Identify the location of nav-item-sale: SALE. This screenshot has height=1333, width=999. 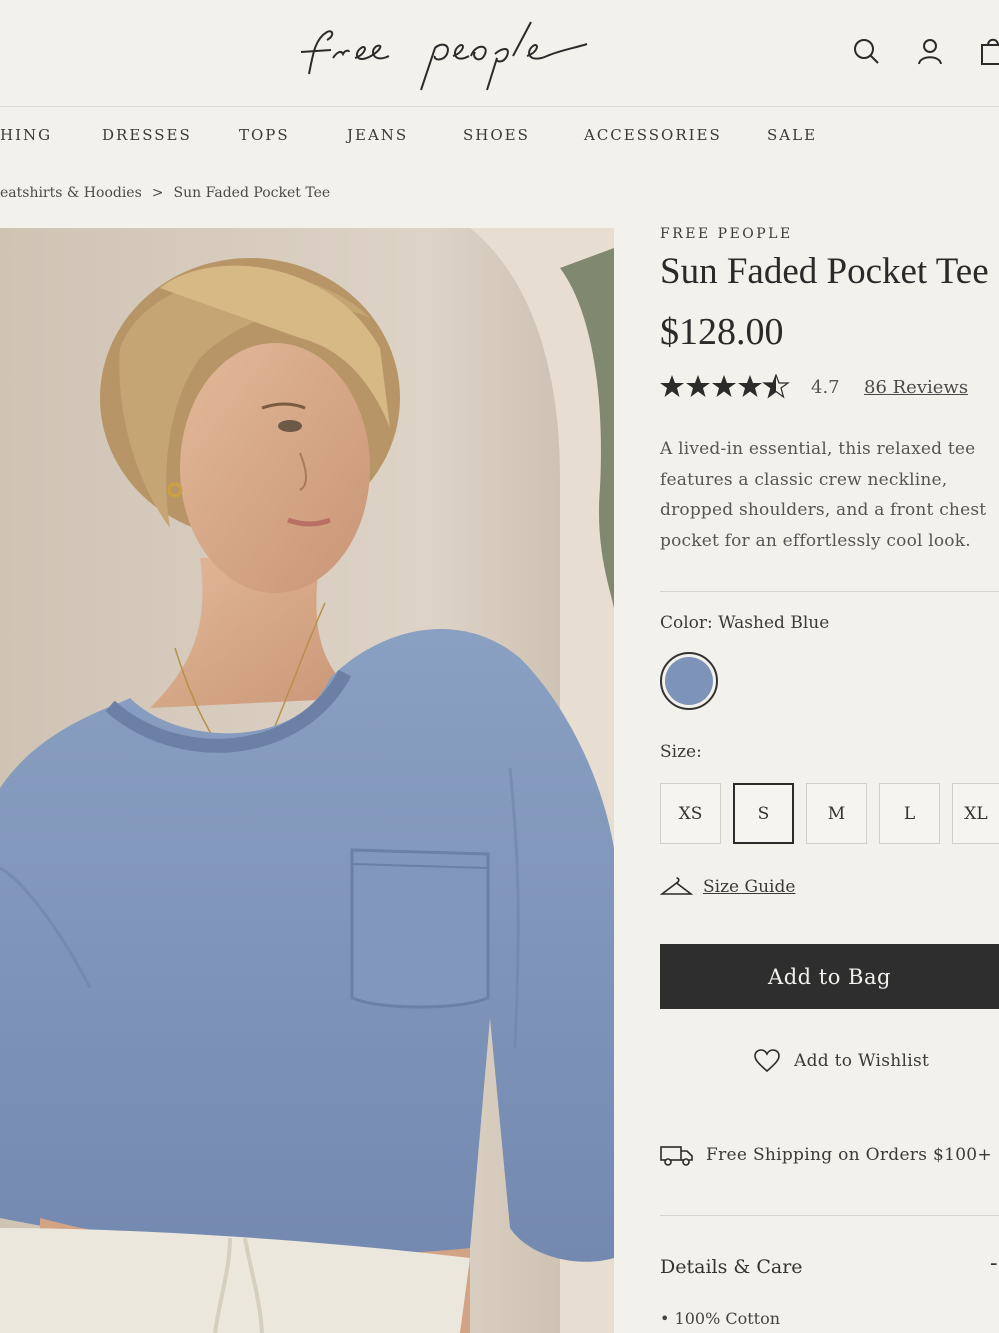
(792, 135).